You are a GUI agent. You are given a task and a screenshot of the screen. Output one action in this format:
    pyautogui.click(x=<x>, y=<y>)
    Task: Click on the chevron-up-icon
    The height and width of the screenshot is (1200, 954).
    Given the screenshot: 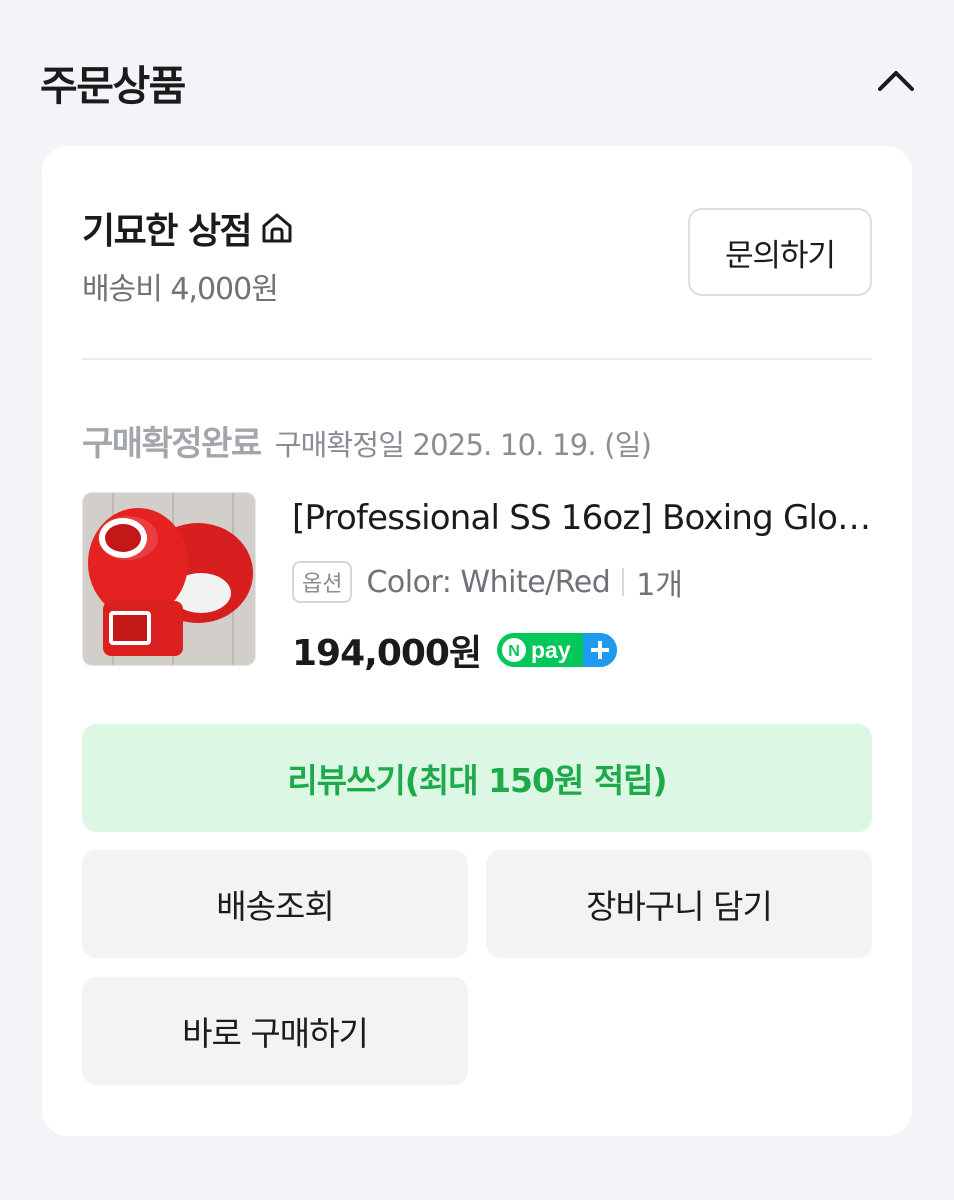 What is the action you would take?
    pyautogui.click(x=896, y=80)
    